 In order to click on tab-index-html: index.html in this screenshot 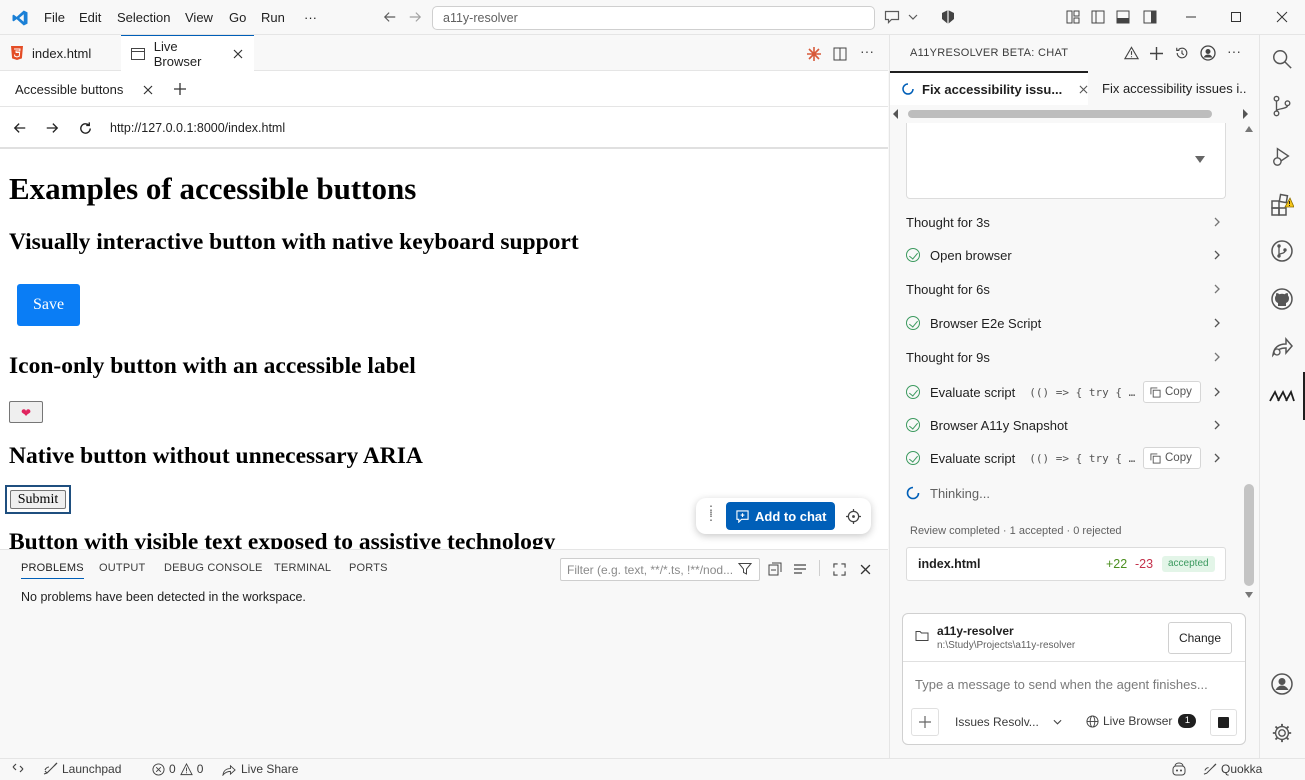, I will do `click(60, 53)`.